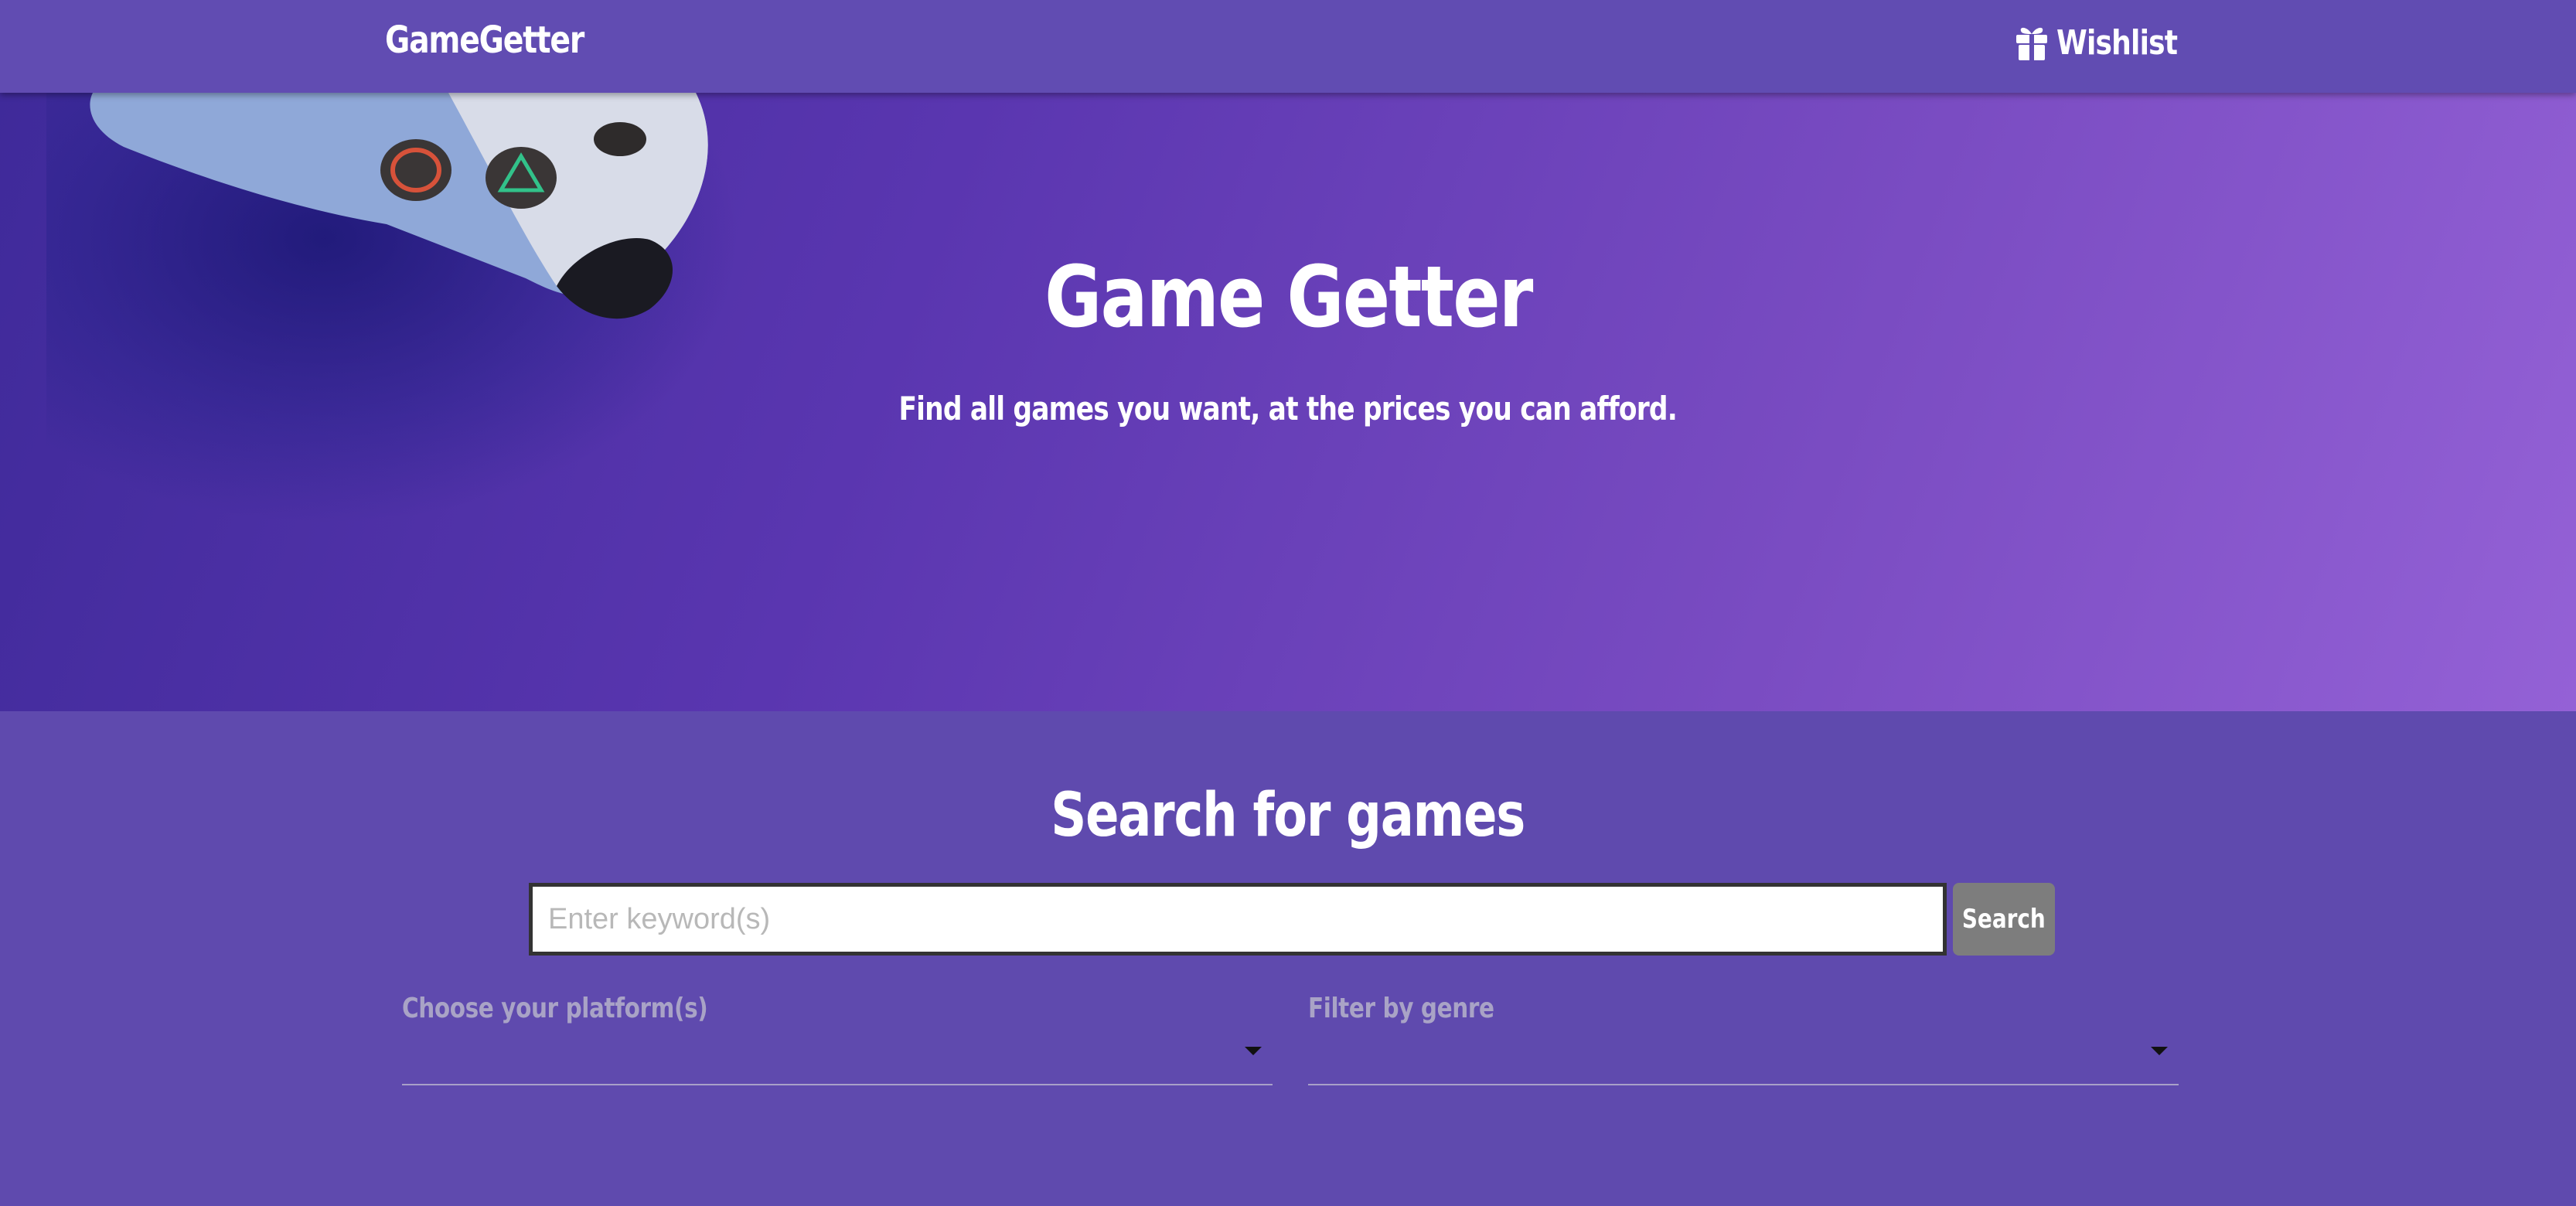 The width and height of the screenshot is (2576, 1206). Describe the element at coordinates (1288, 47) in the screenshot. I see `top-navbar: GameGetter Wishlist` at that location.